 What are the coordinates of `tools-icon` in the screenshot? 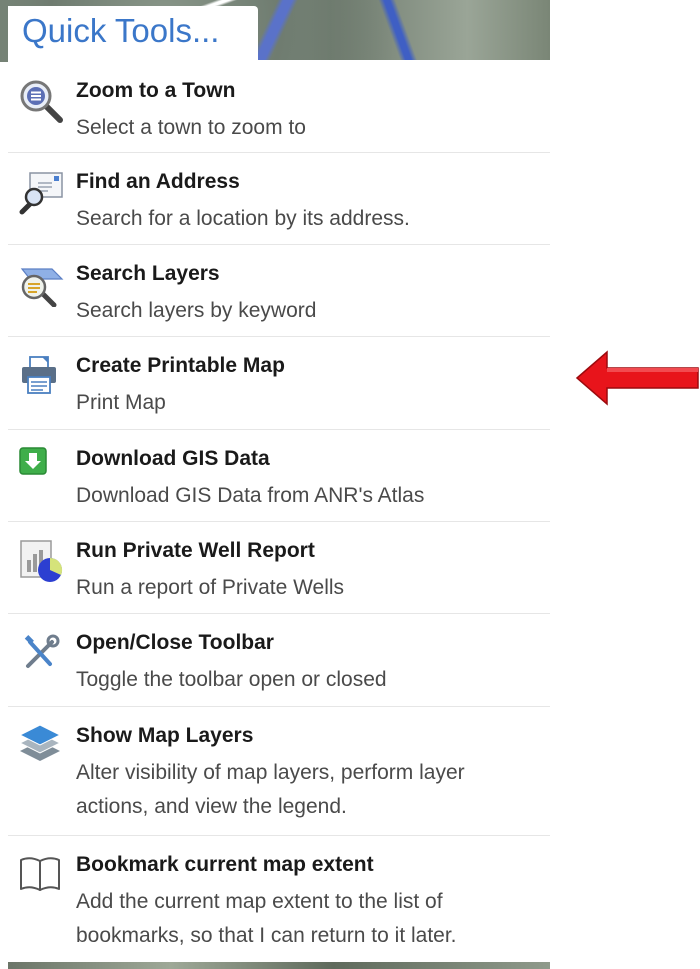 It's located at (41, 653).